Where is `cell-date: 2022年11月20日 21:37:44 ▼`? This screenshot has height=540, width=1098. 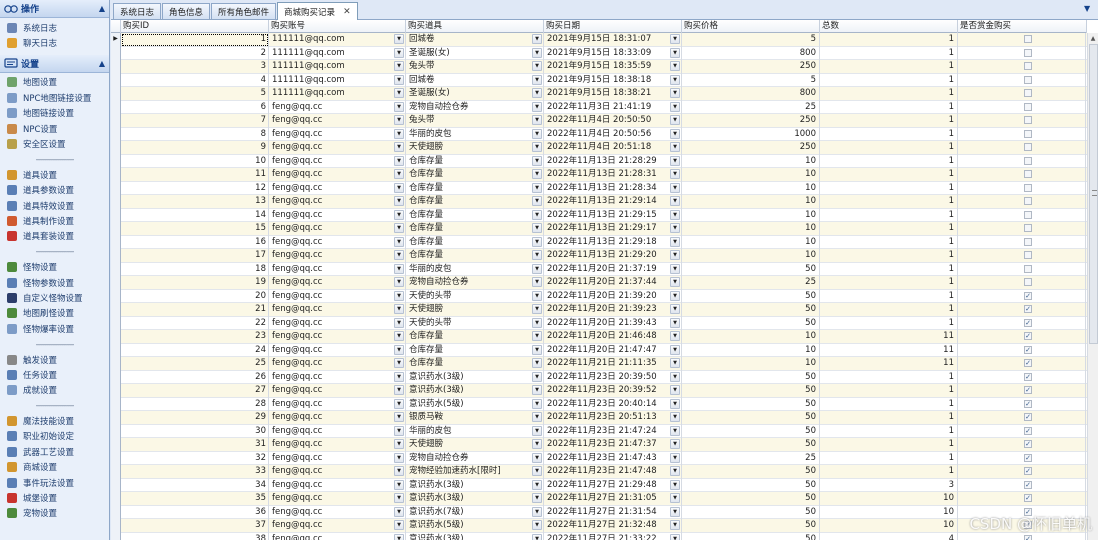 cell-date: 2022年11月20日 21:37:44 ▼ is located at coordinates (613, 283).